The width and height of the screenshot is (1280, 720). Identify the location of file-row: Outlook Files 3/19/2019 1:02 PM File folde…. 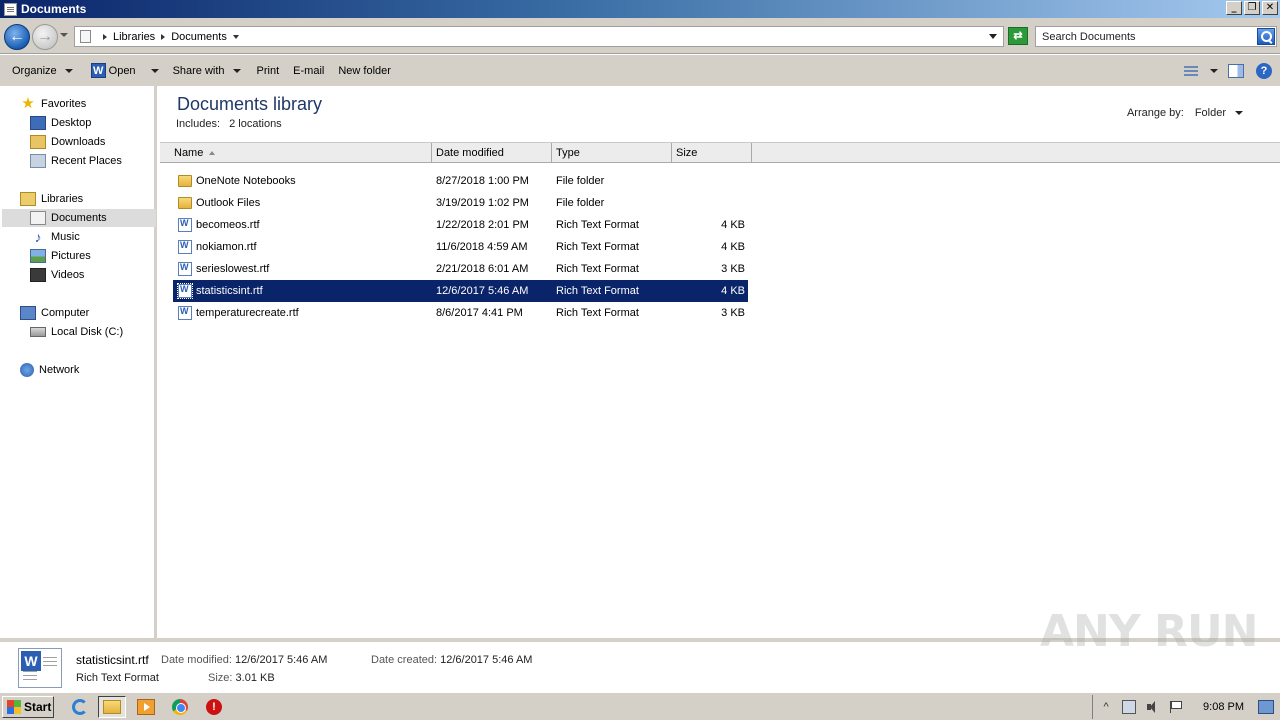
(460, 203).